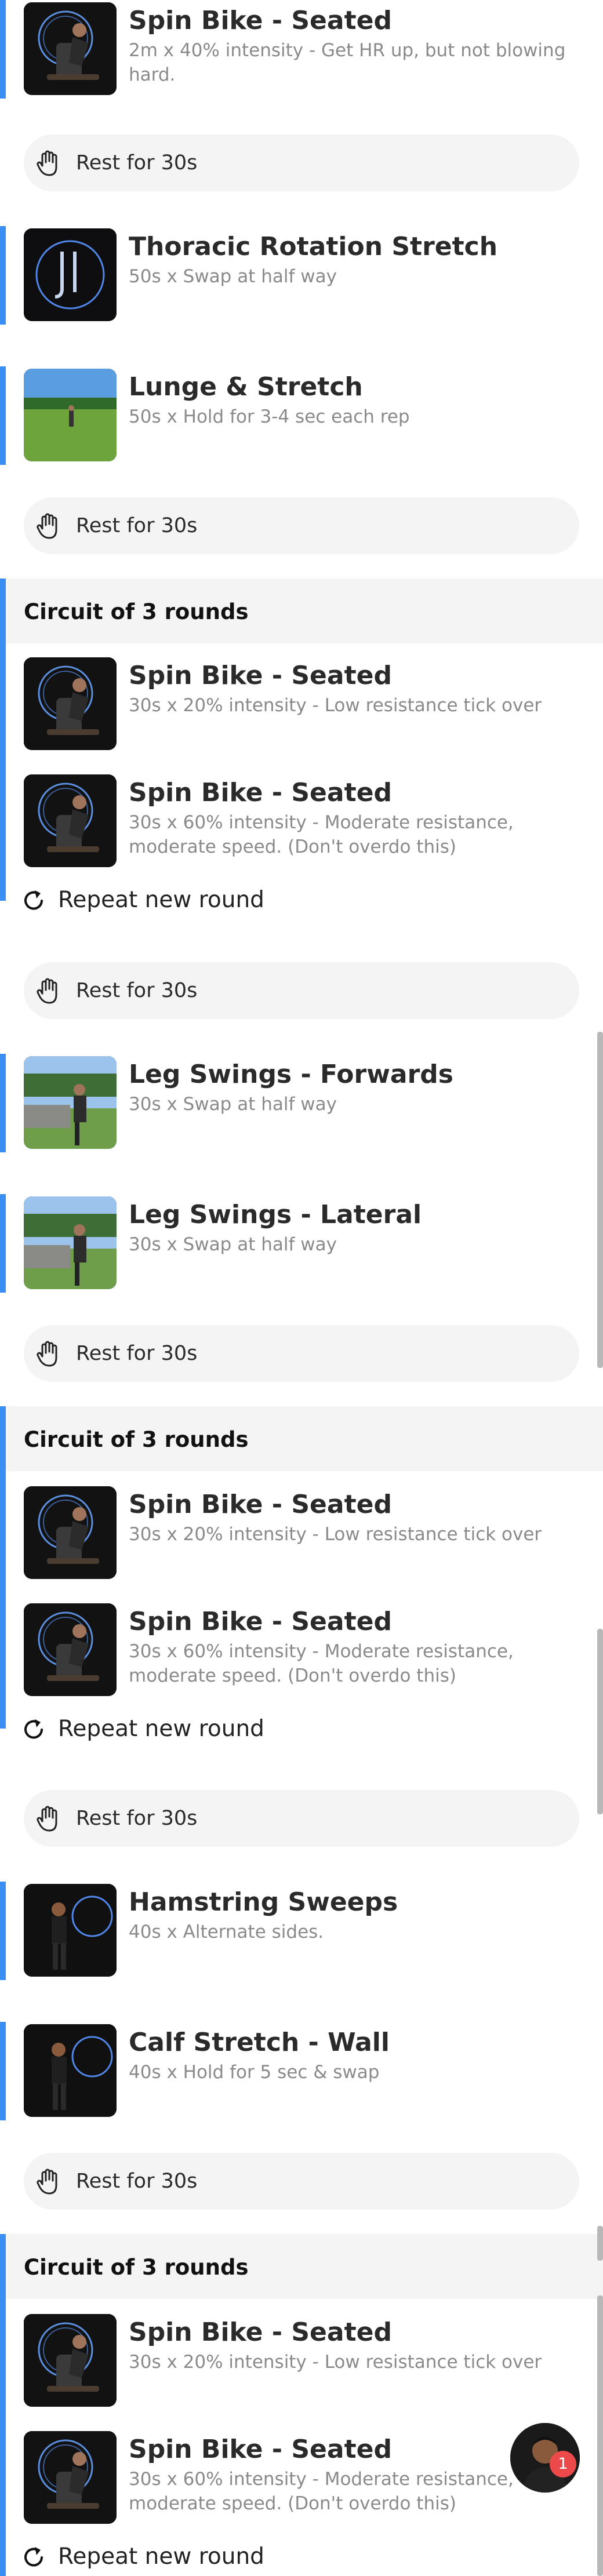  Describe the element at coordinates (275, 1214) in the screenshot. I see `exercise-name: Leg Swings - Lateral` at that location.